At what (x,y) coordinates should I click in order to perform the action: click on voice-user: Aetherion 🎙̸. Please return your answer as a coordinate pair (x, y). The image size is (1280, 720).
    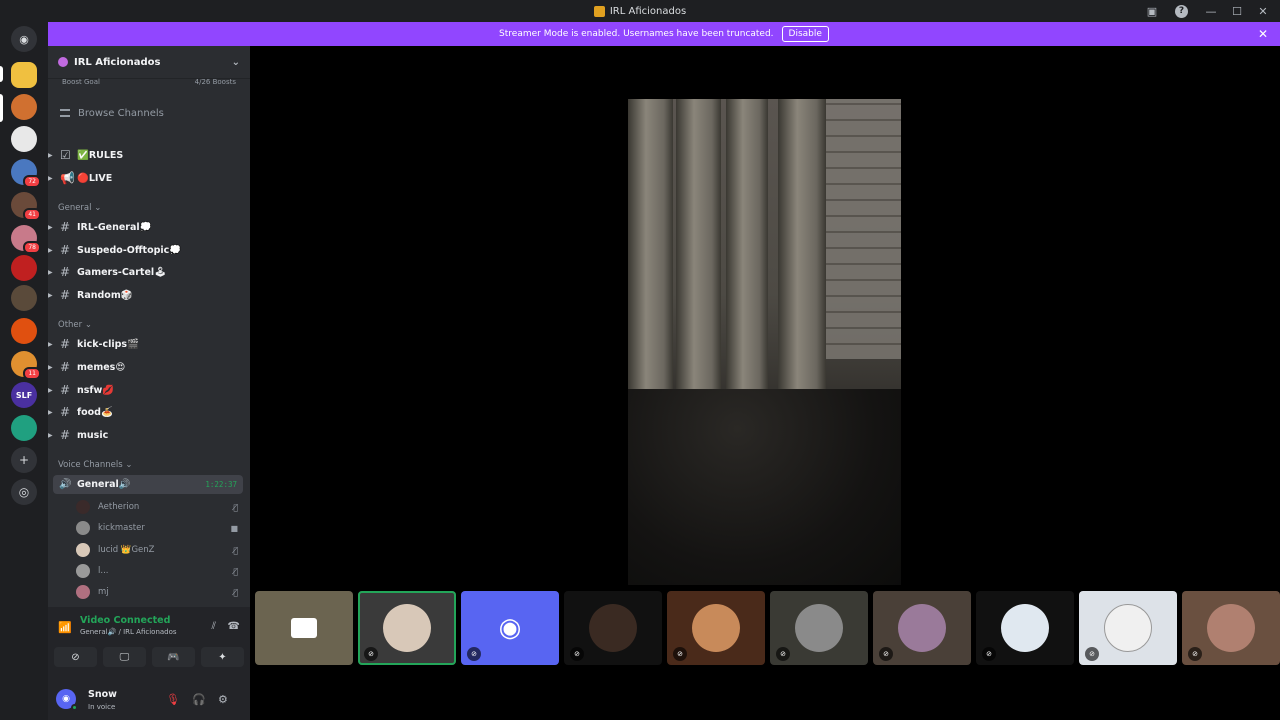
    Looking at the image, I should click on (159, 507).